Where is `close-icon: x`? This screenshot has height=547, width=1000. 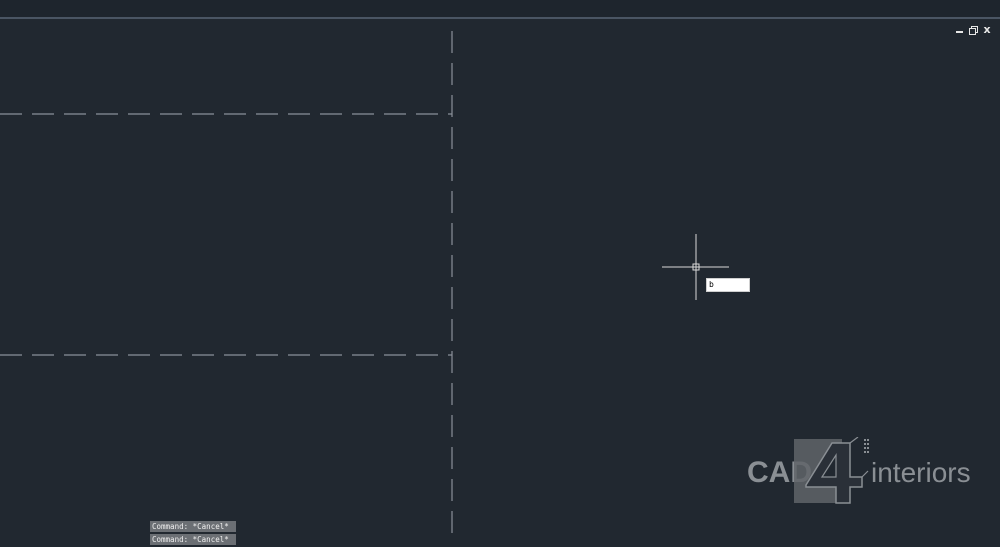 close-icon: x is located at coordinates (987, 30).